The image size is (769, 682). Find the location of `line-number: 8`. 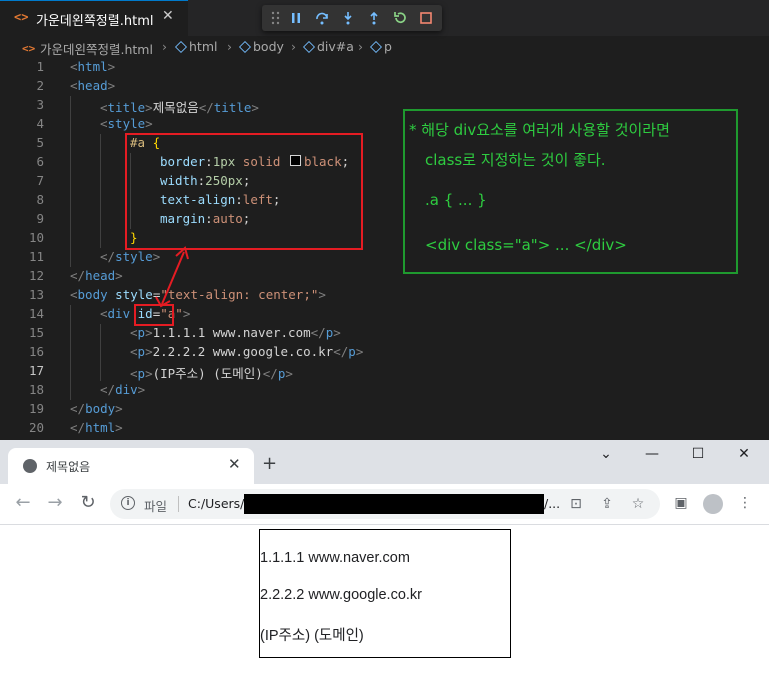

line-number: 8 is located at coordinates (40, 199).